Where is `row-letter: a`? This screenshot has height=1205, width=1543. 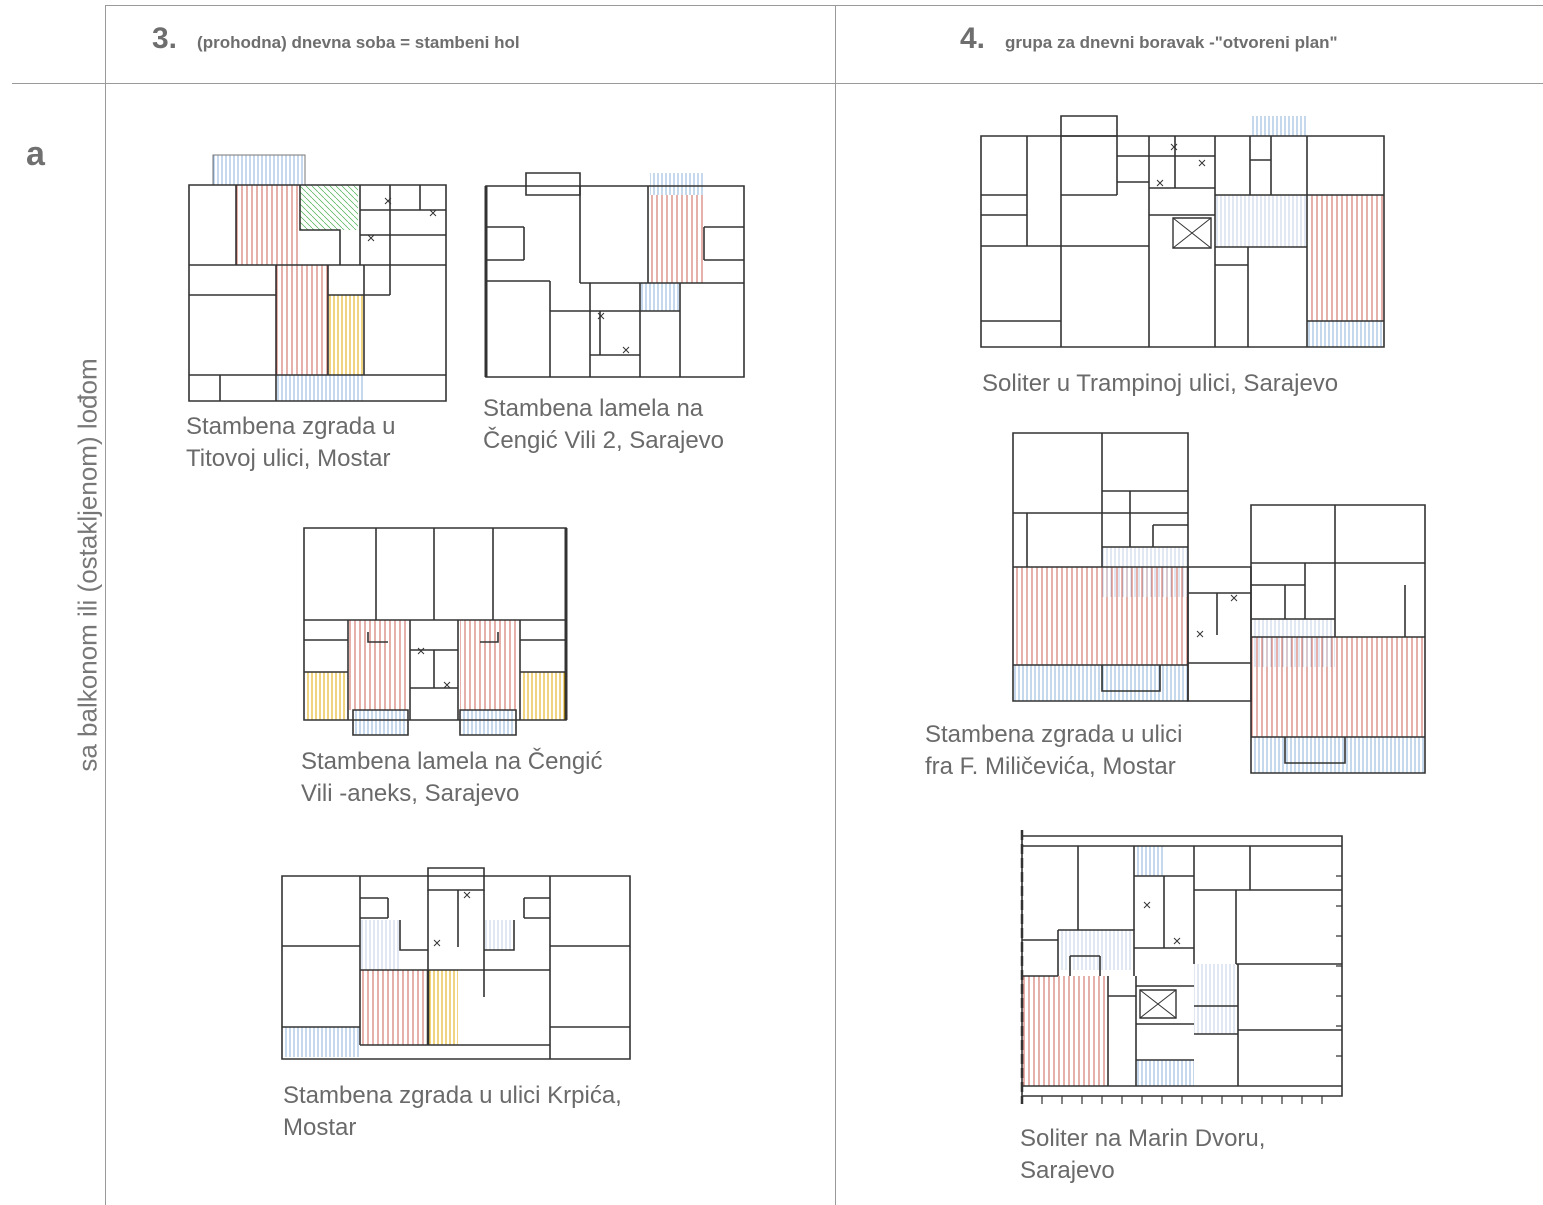
row-letter: a is located at coordinates (35, 154).